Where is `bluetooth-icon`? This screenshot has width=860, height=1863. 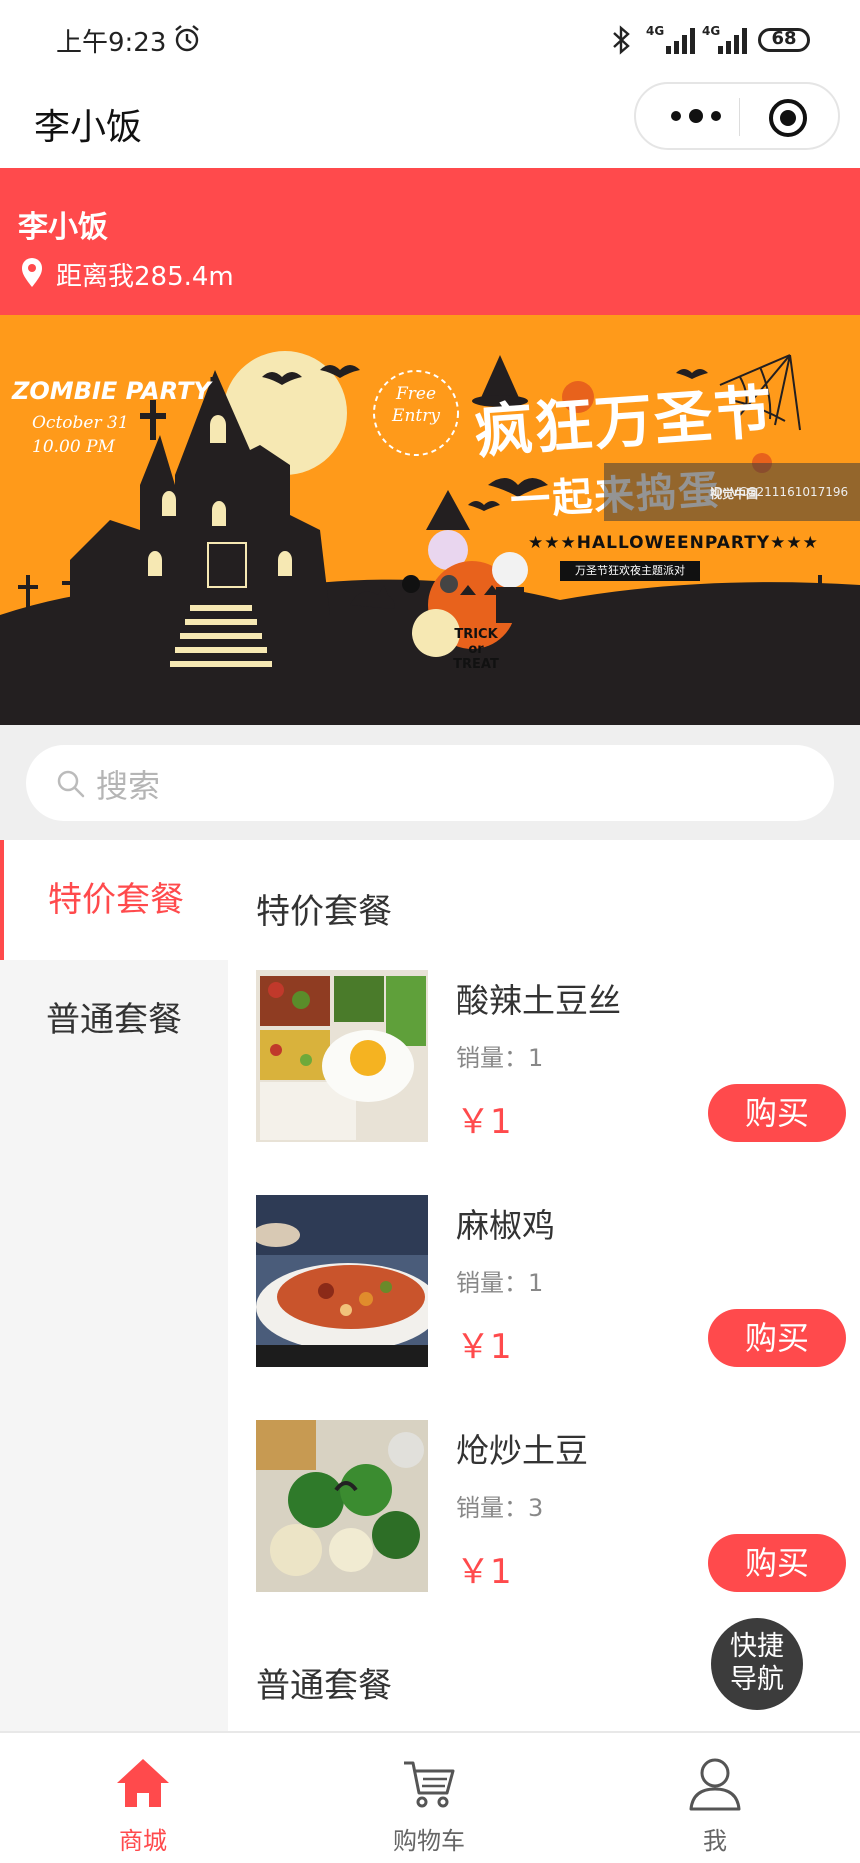
bluetooth-icon is located at coordinates (621, 40).